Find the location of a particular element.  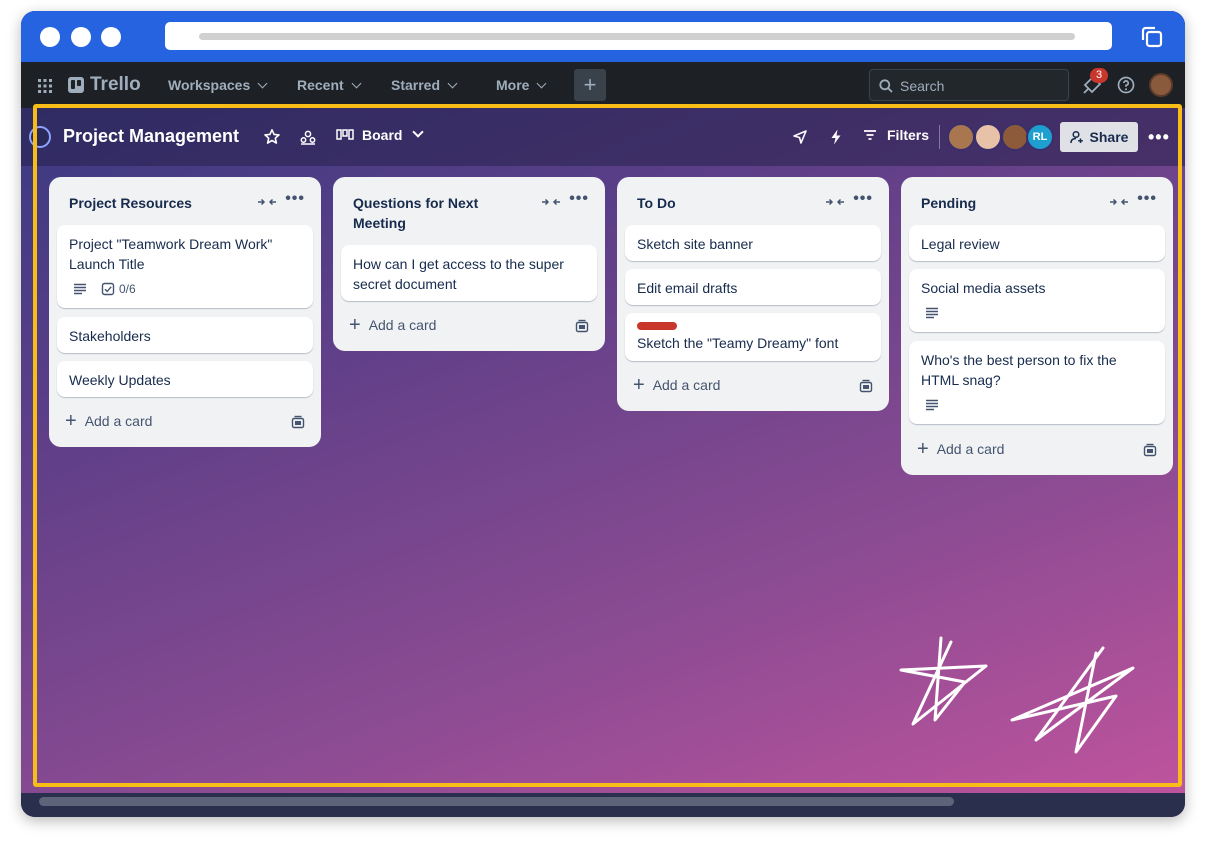

horizontal-scrollbar is located at coordinates (496, 801).